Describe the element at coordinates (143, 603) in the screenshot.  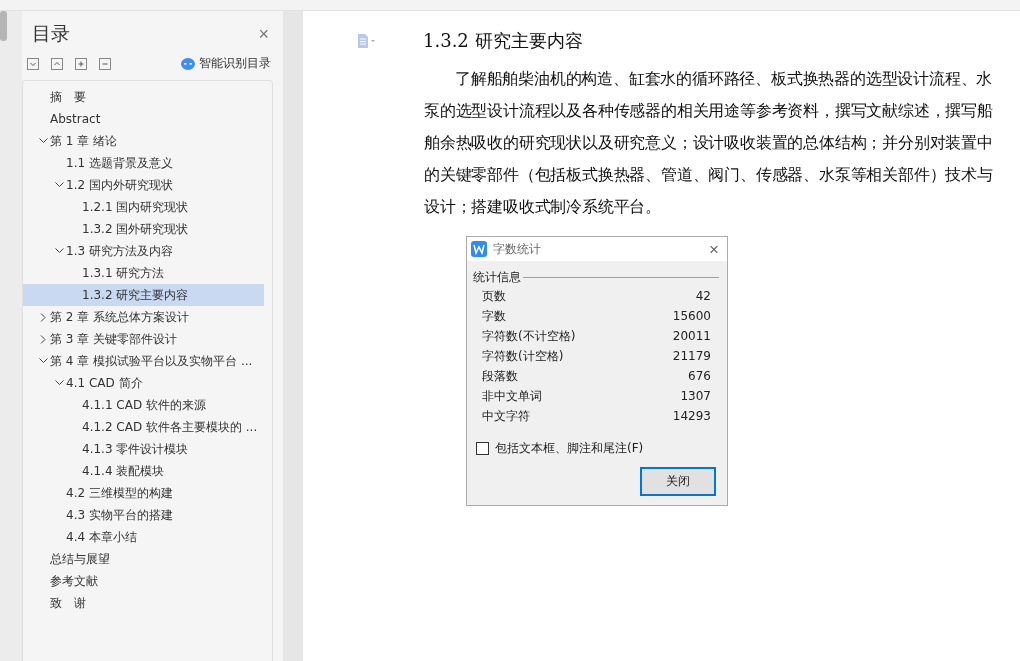
I see `toc-item: 致 谢` at that location.